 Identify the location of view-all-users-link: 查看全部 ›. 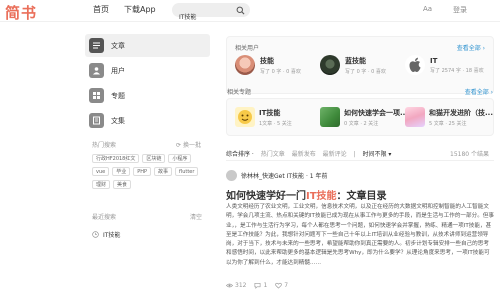
(471, 47).